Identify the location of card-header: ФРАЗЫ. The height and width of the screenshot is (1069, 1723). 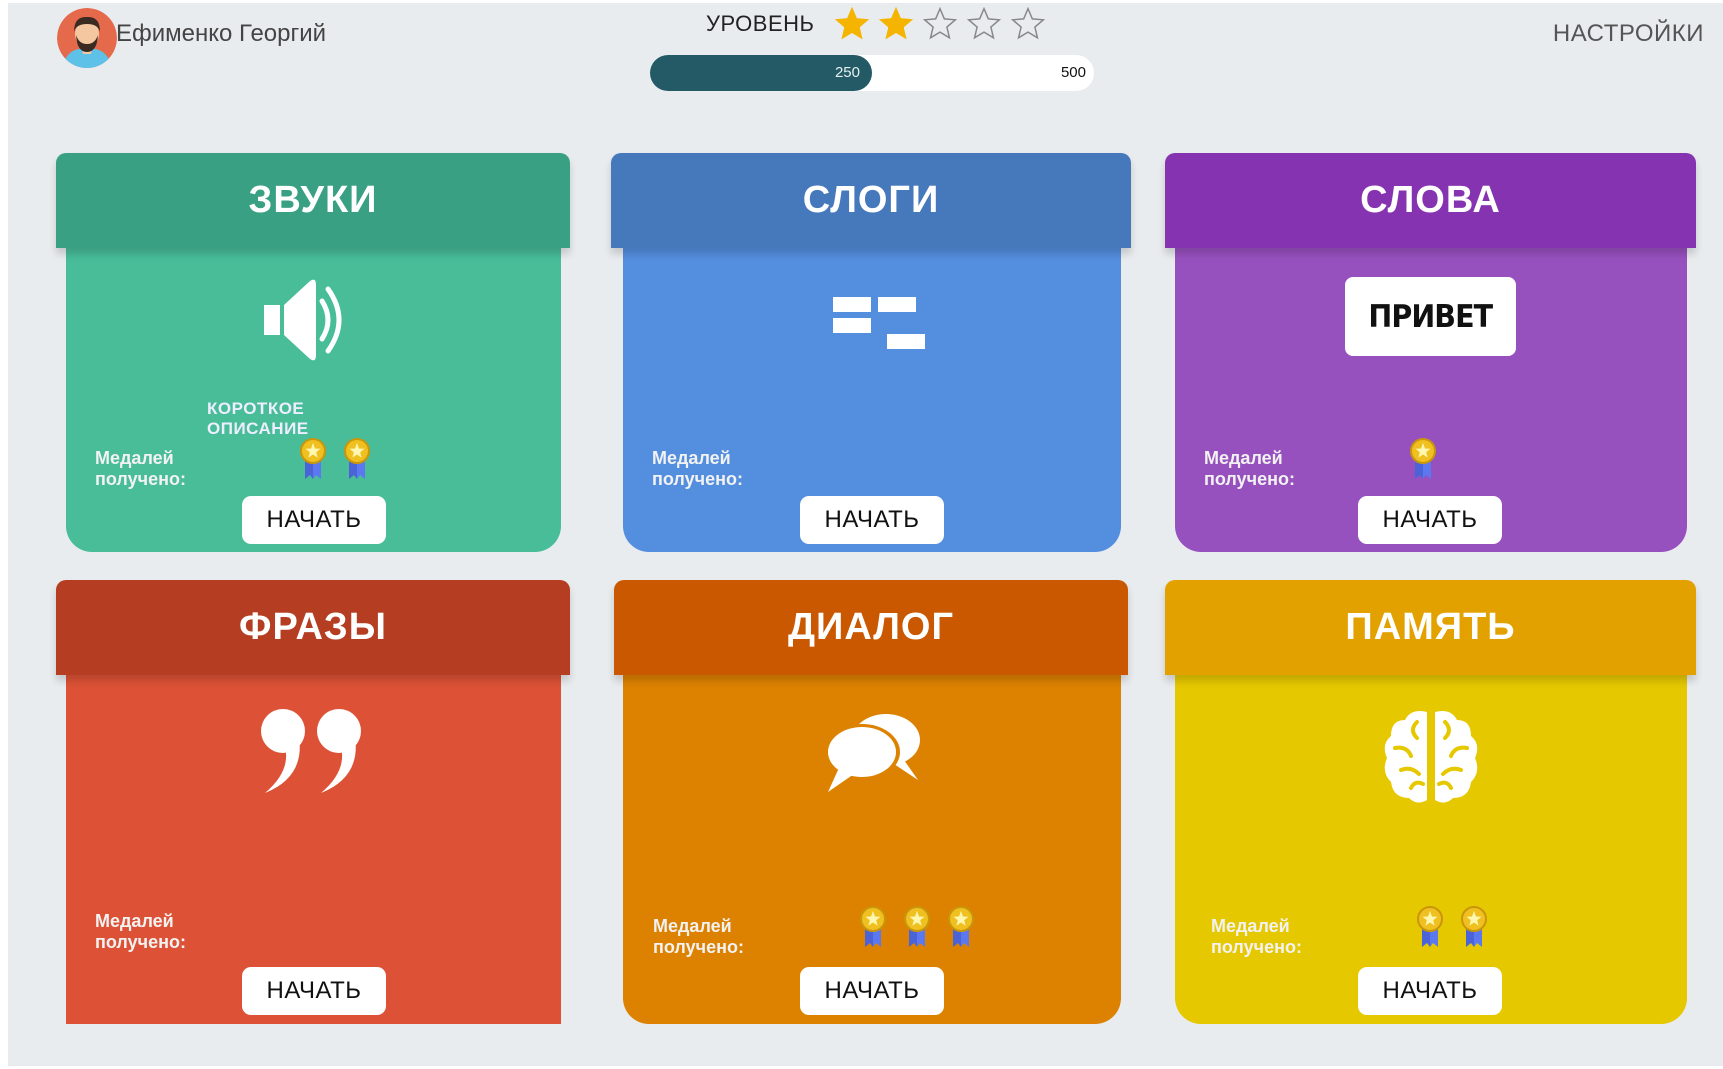
(313, 627).